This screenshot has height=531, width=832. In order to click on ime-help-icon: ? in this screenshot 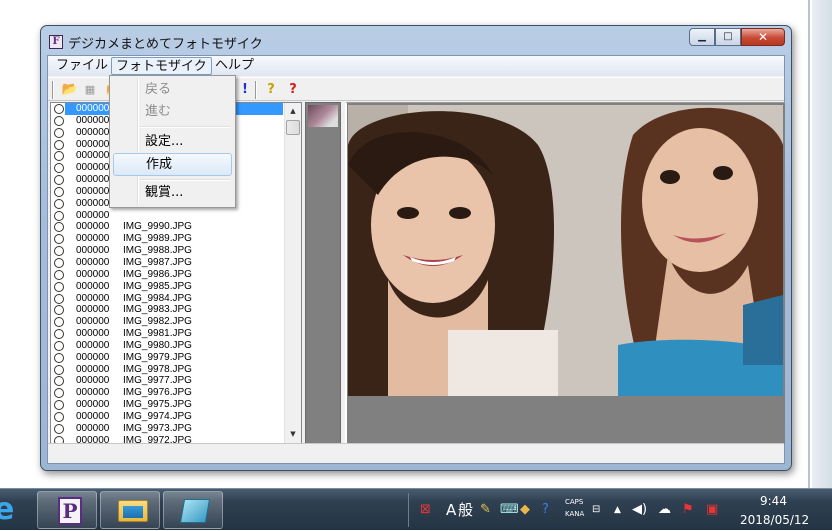, I will do `click(545, 510)`.